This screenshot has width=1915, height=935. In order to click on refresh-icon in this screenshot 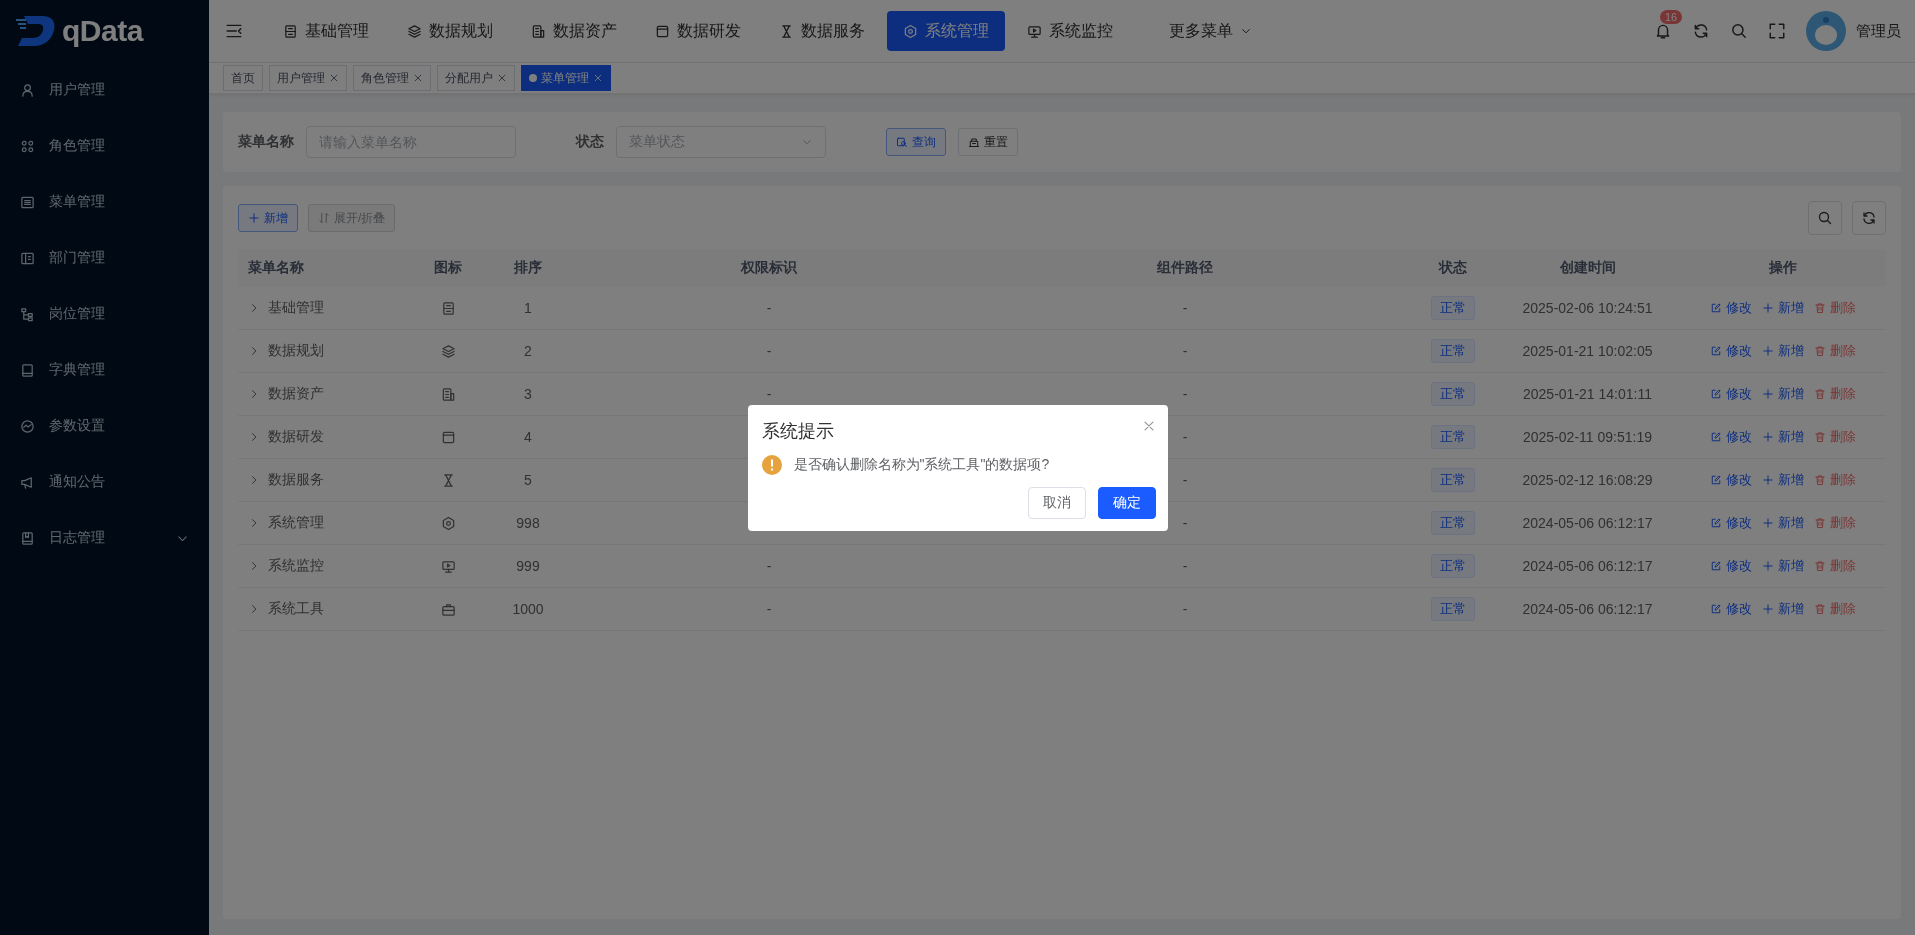, I will do `click(1869, 218)`.